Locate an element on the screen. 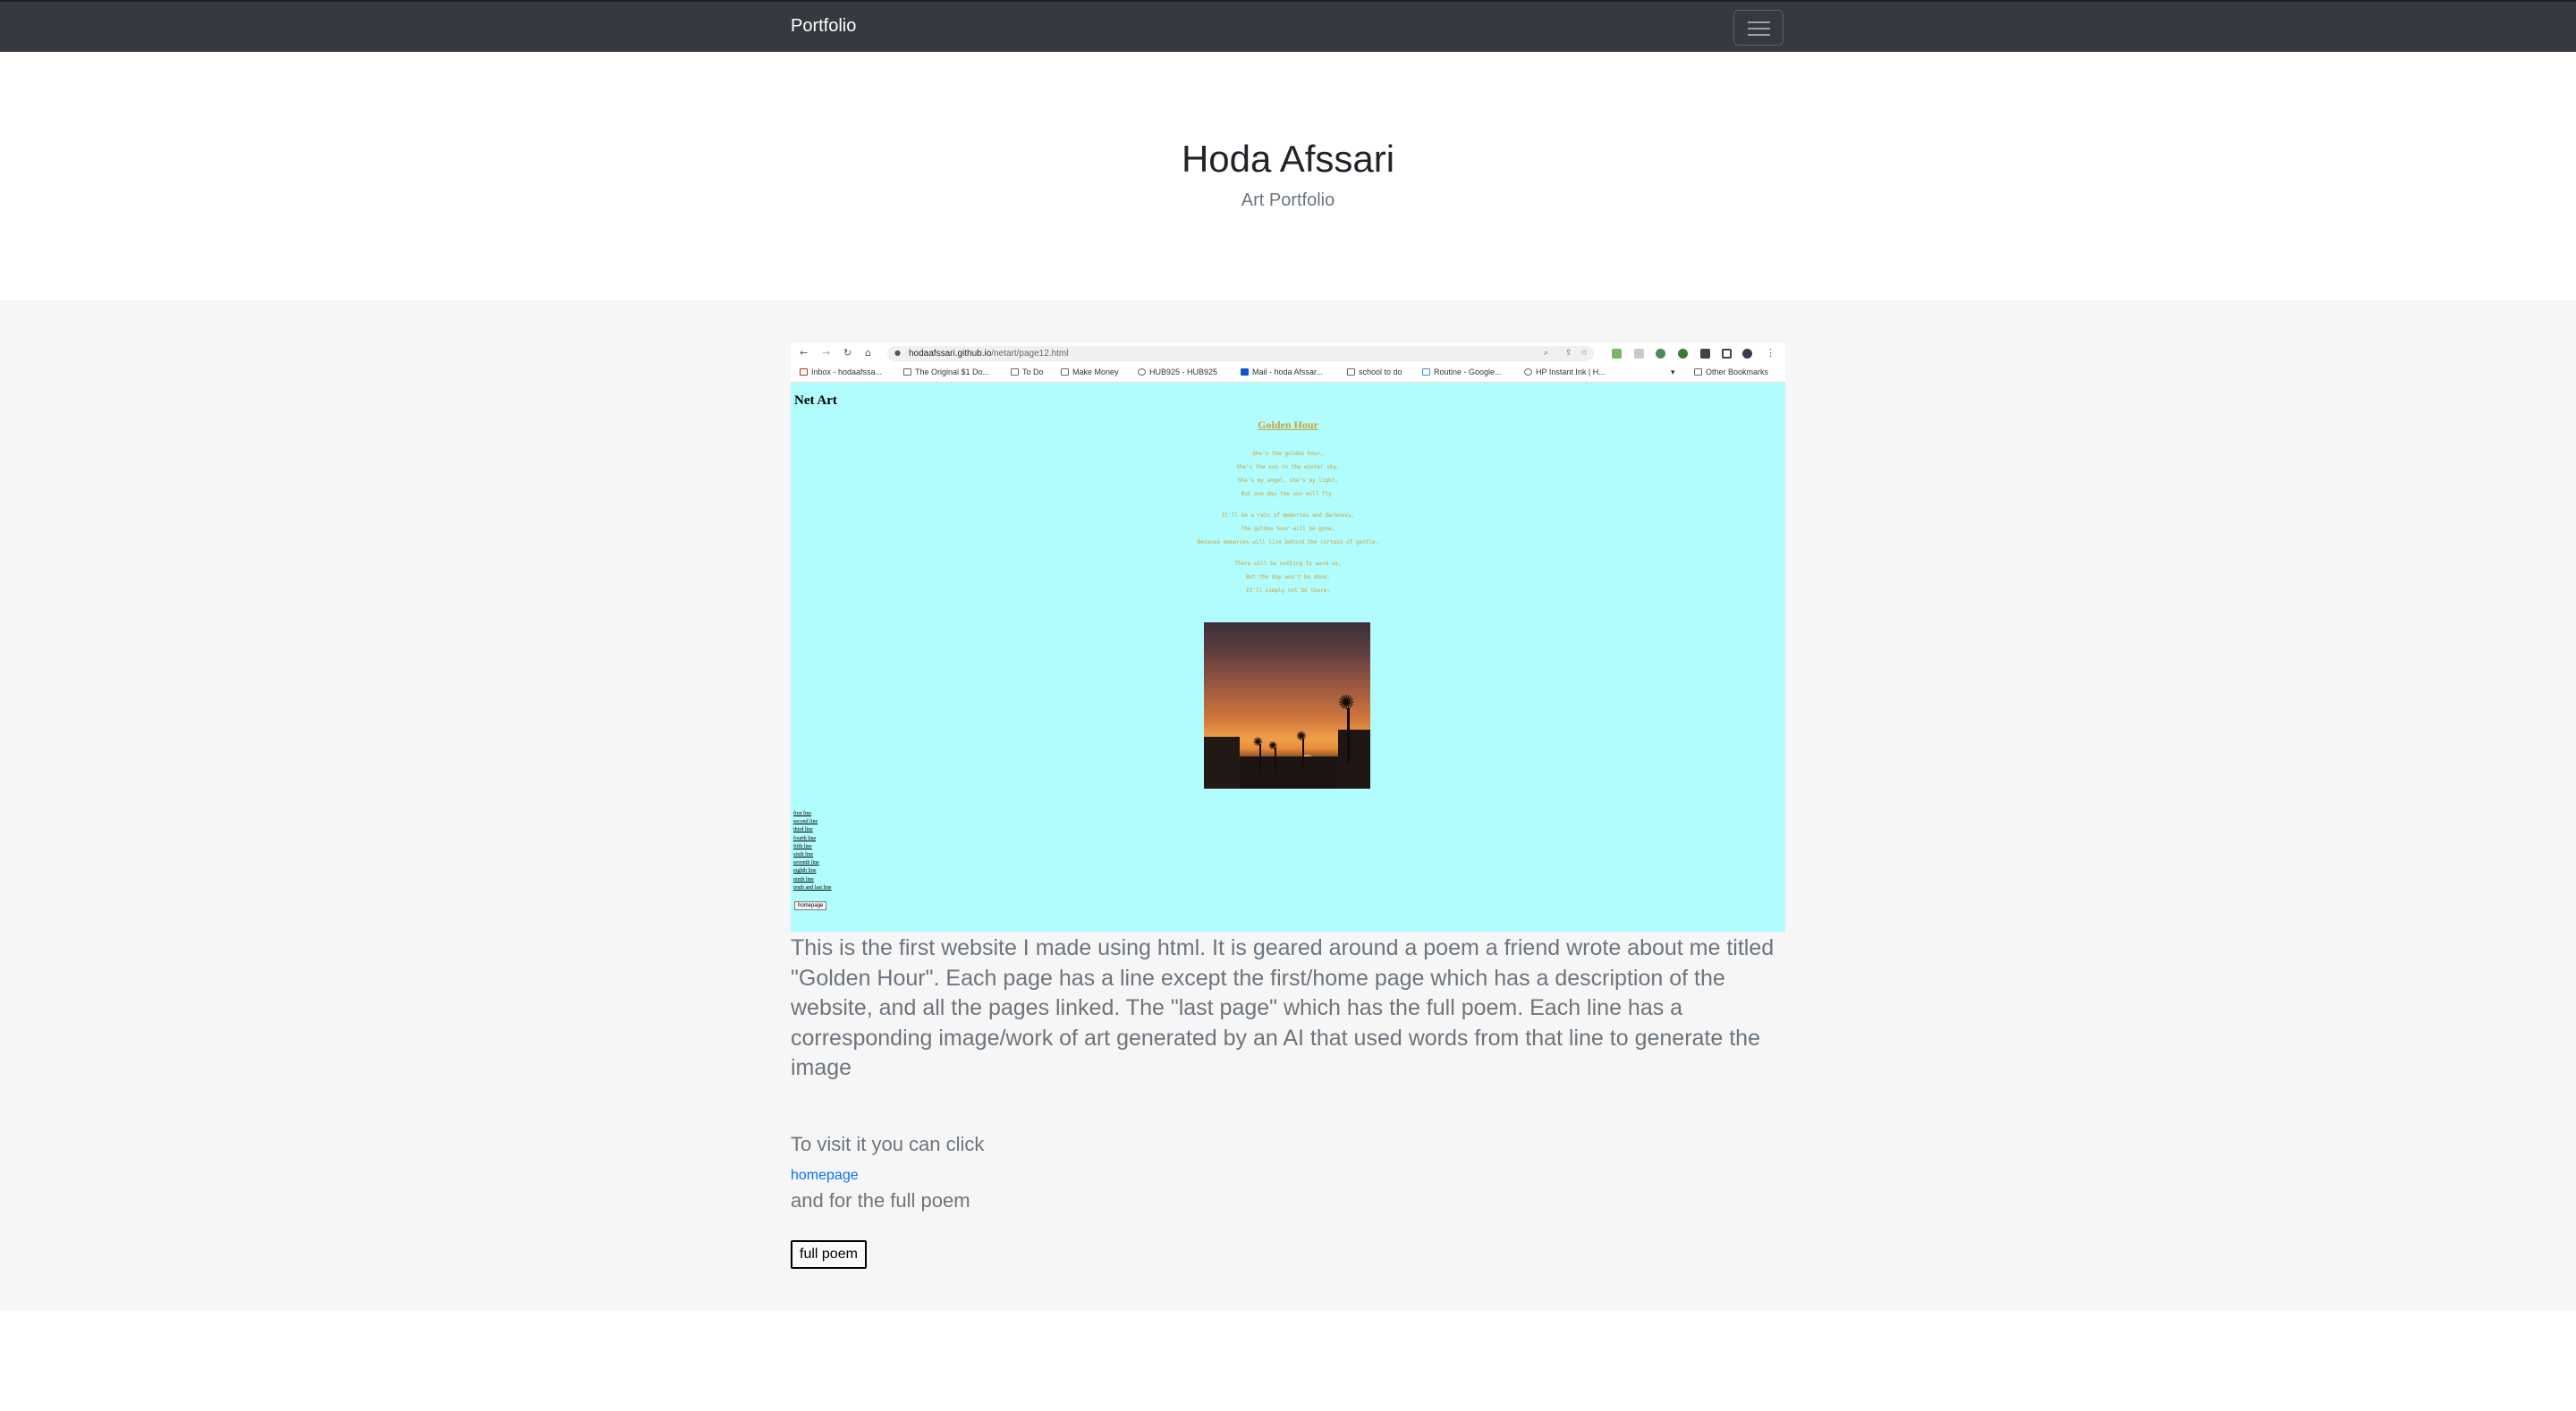 This screenshot has width=2576, height=1411. navbar-brand: Portfolio is located at coordinates (823, 27).